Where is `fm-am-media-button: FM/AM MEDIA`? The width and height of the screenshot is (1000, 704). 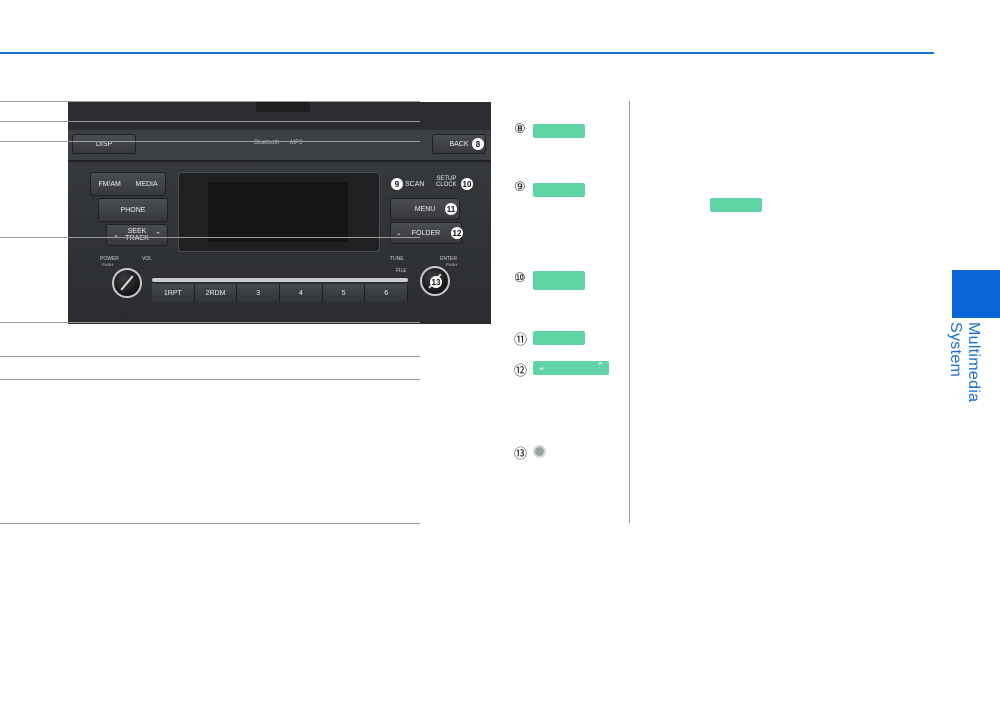 fm-am-media-button: FM/AM MEDIA is located at coordinates (128, 184).